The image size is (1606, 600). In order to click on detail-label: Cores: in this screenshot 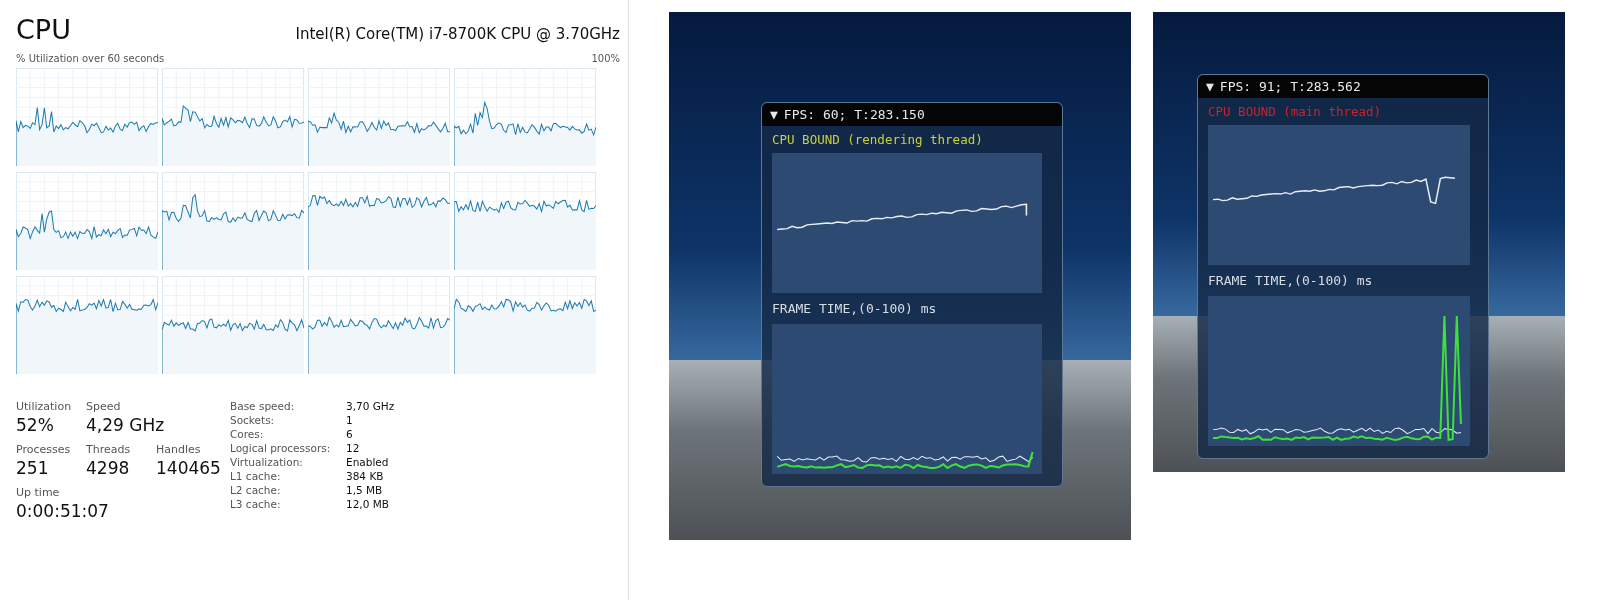, I will do `click(247, 434)`.